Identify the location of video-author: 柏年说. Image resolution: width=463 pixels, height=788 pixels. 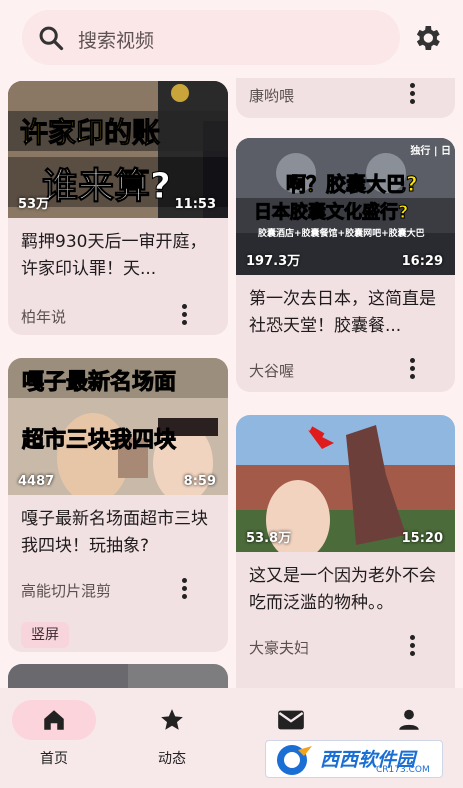
(43, 316).